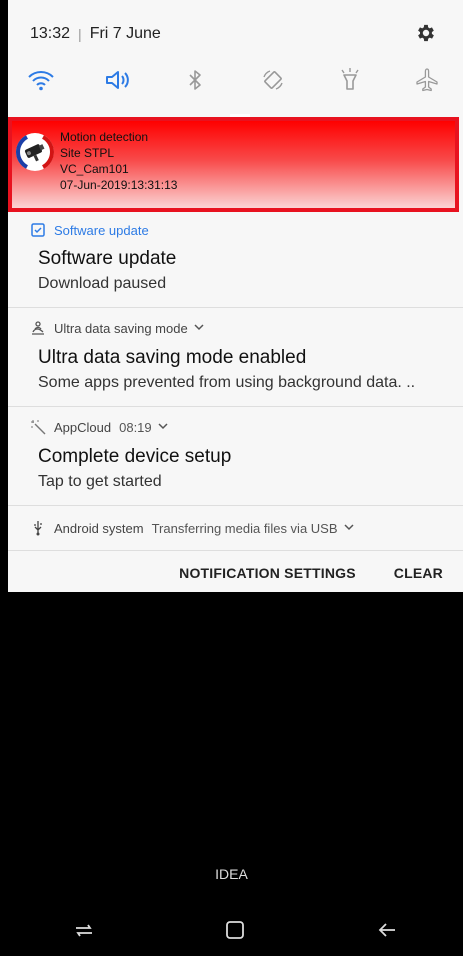 The image size is (463, 956). I want to click on data-saving-app-name: Ultra data saving mode, so click(121, 328).